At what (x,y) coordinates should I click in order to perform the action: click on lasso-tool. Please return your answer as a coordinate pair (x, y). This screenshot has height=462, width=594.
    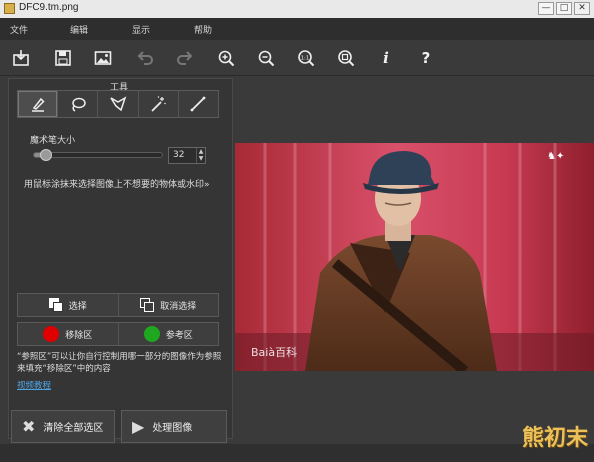
    Looking at the image, I should click on (78, 104).